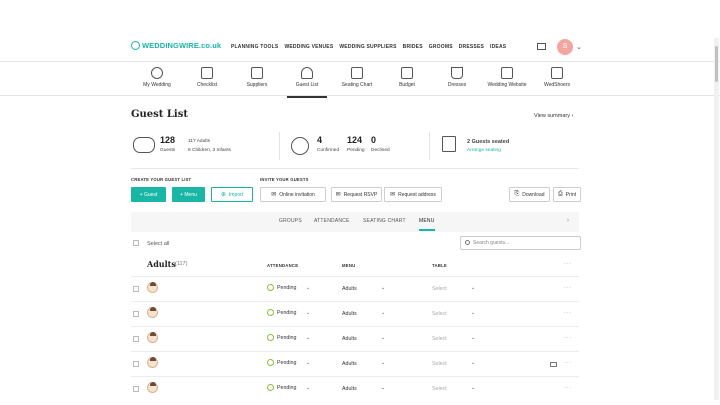  Describe the element at coordinates (188, 194) in the screenshot. I see `add-menu-button: + Menu` at that location.